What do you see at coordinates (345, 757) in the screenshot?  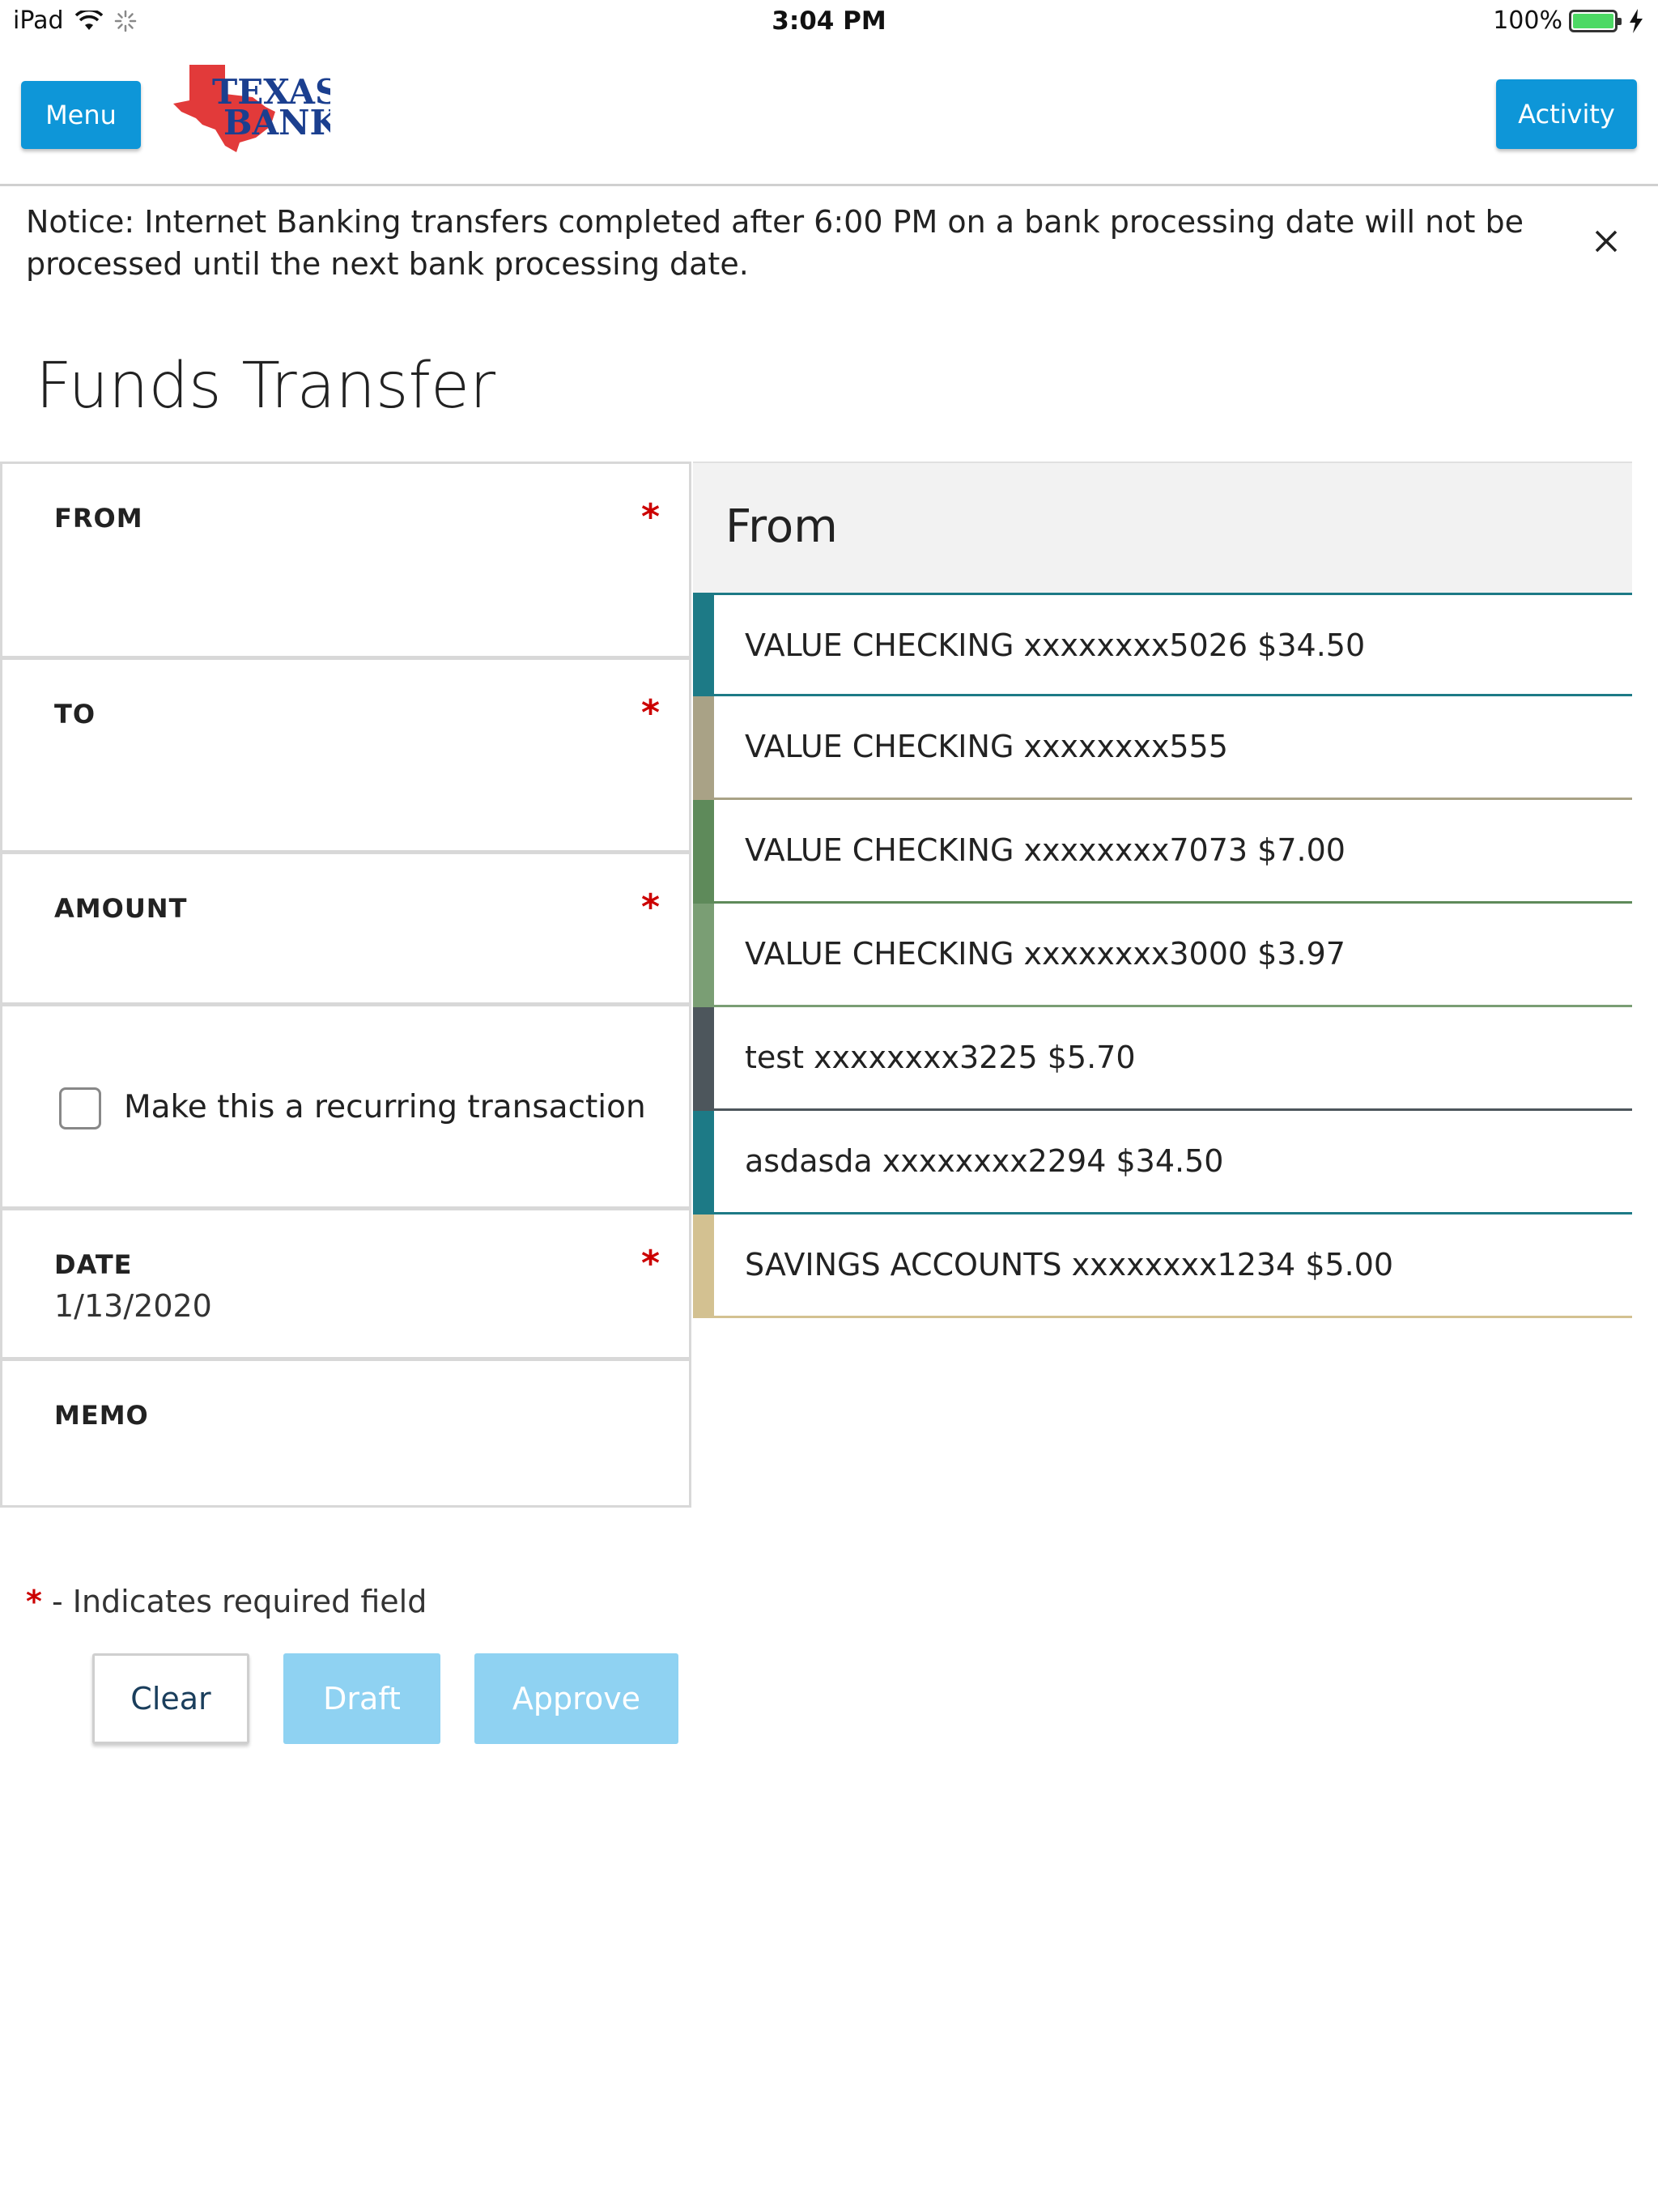 I see `to-field: TO *` at bounding box center [345, 757].